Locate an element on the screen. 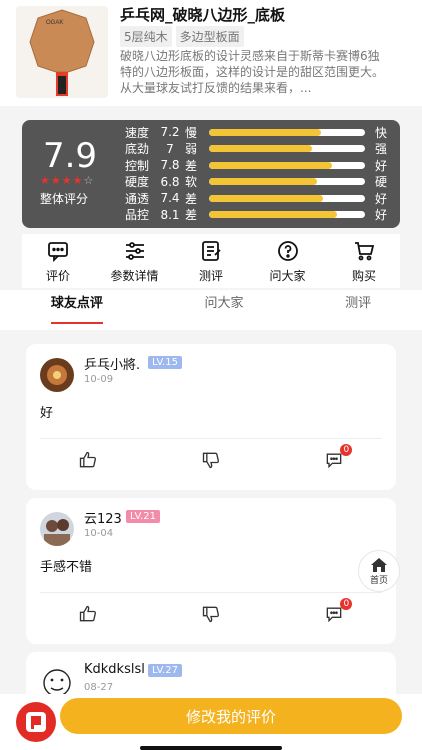 This screenshot has width=422, height=750. comment-date: 10-09 is located at coordinates (99, 379).